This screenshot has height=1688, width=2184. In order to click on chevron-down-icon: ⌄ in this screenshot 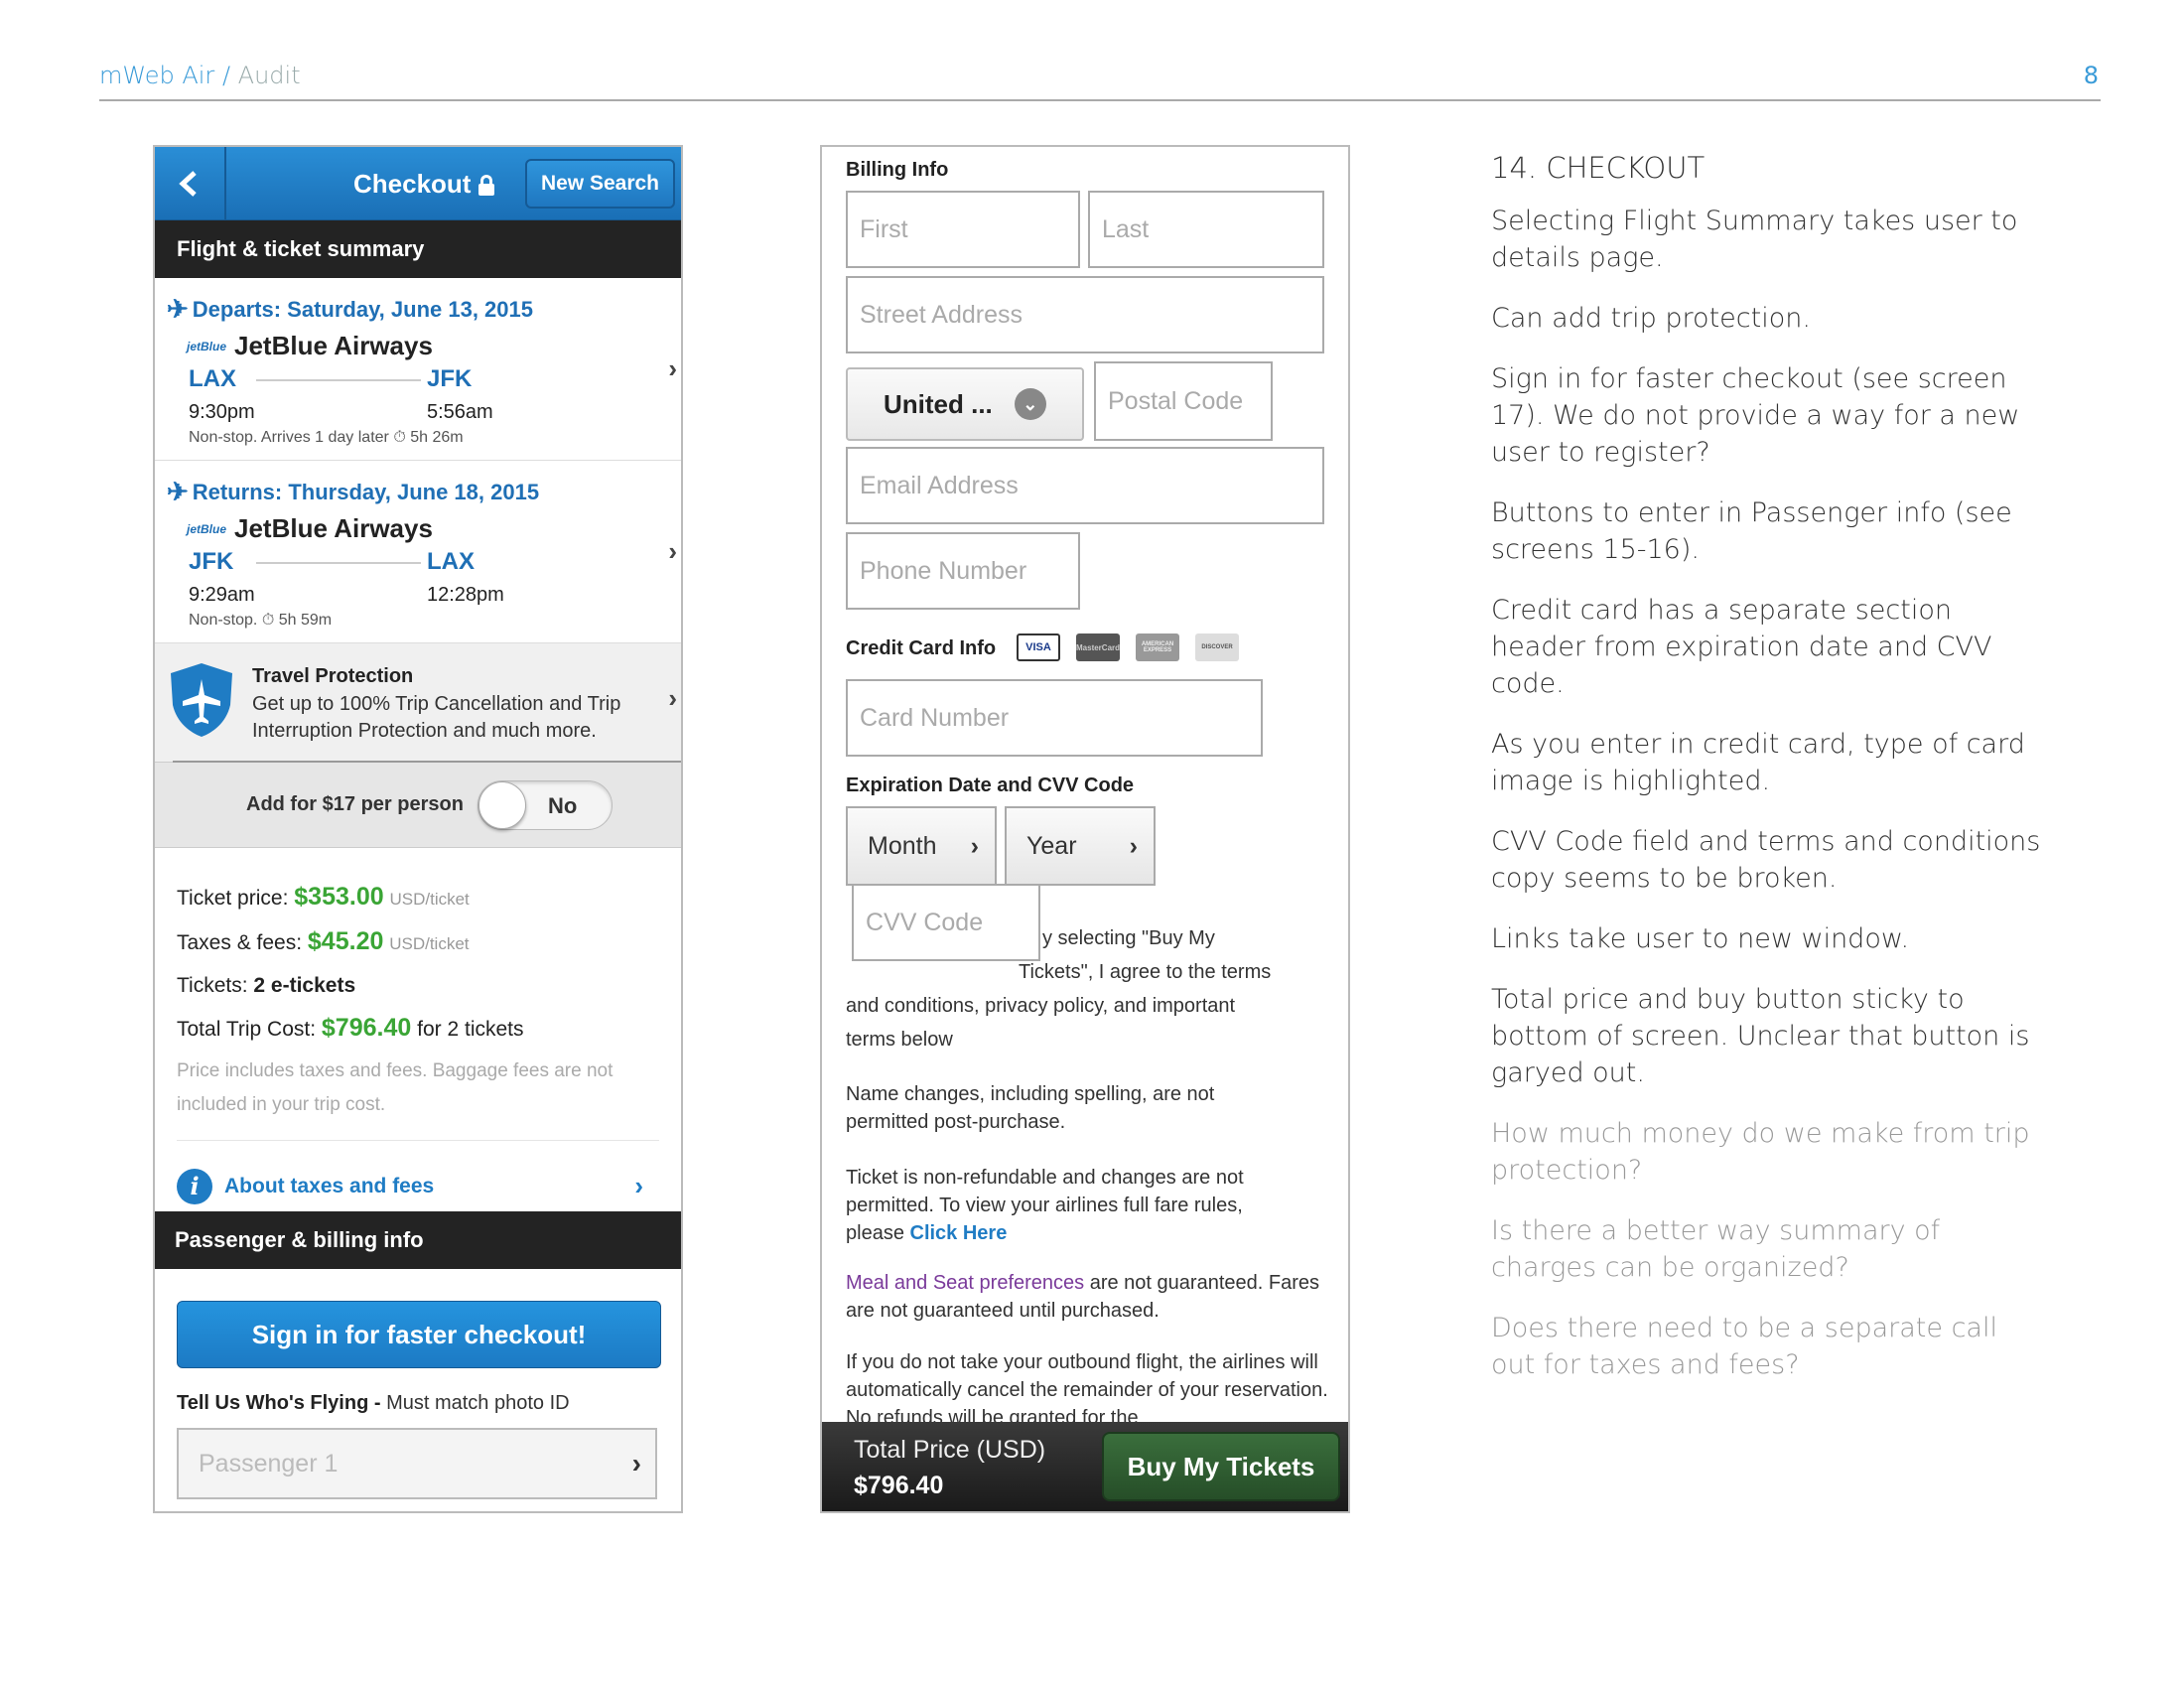, I will do `click(1030, 404)`.